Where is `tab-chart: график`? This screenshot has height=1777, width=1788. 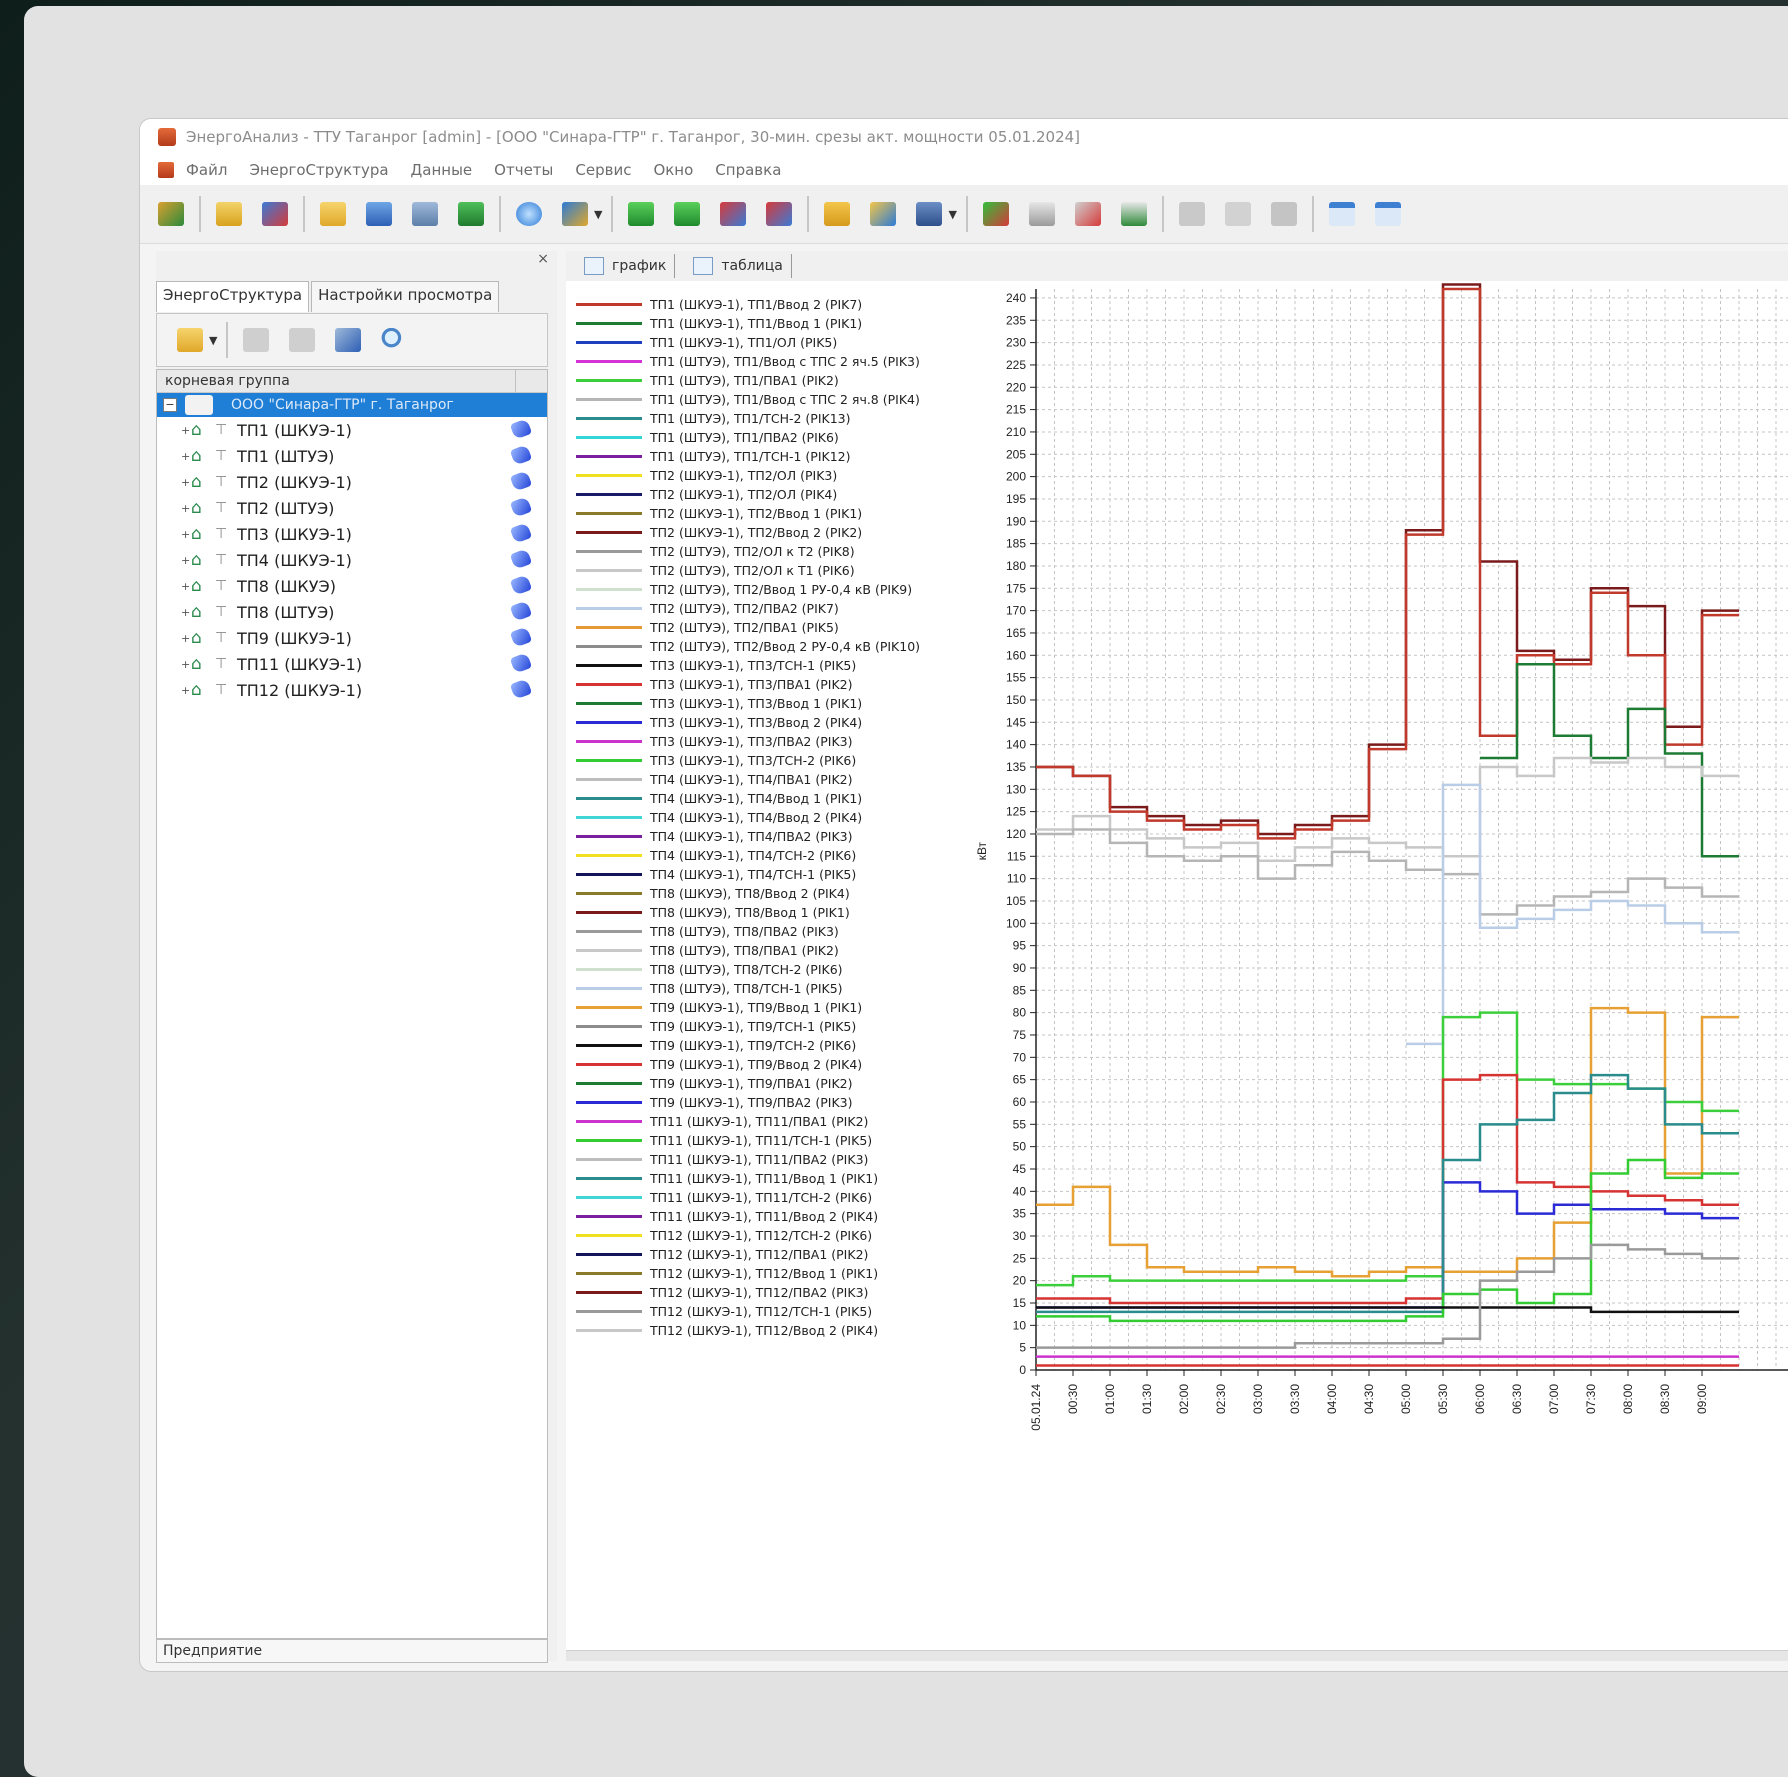 tab-chart: график is located at coordinates (626, 266).